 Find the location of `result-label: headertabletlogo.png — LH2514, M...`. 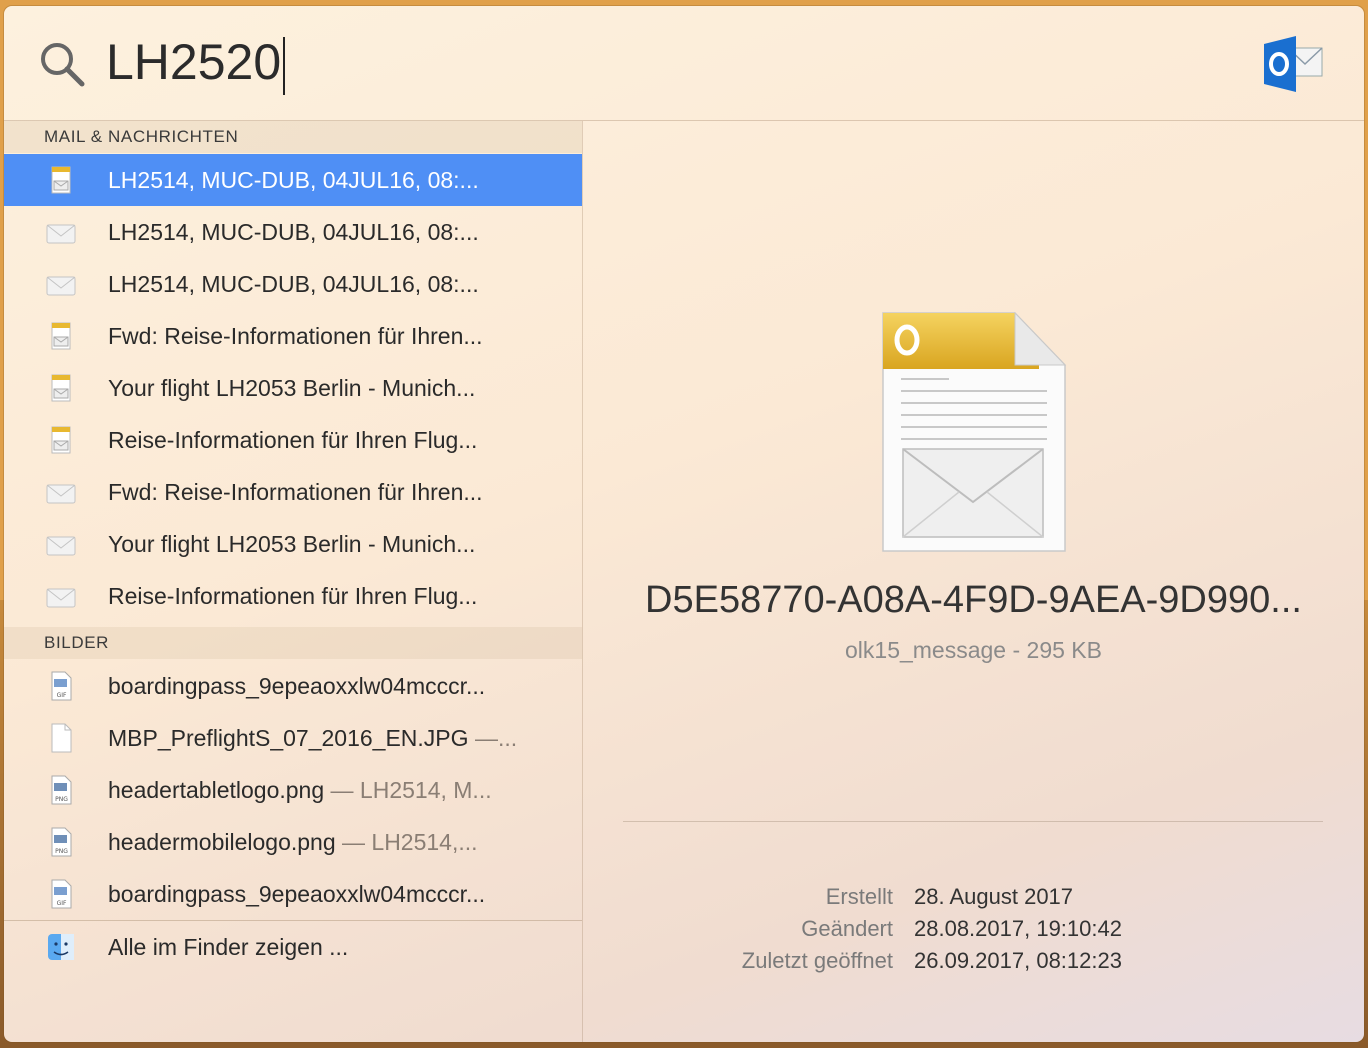

result-label: headertabletlogo.png — LH2514, M... is located at coordinates (300, 790).